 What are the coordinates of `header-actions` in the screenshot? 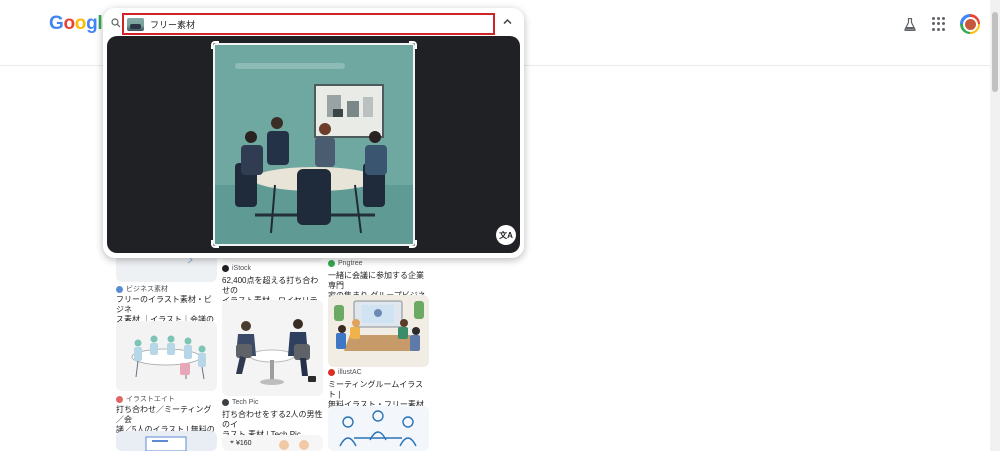 It's located at (941, 24).